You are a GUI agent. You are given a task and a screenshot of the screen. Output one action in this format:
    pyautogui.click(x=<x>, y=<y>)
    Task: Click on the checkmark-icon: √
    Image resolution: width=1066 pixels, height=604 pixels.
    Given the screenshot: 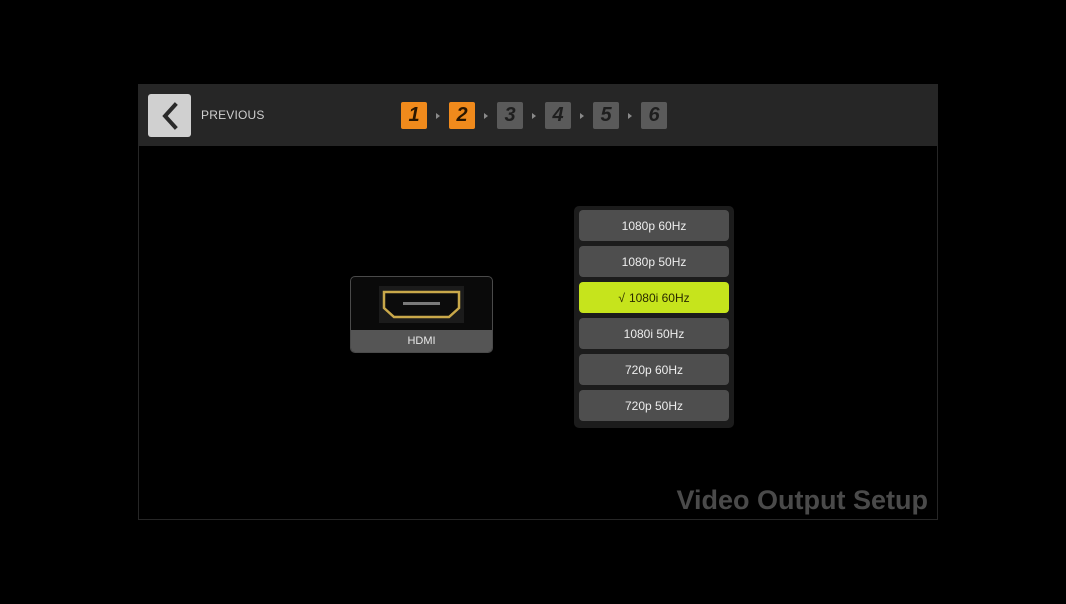 What is the action you would take?
    pyautogui.click(x=621, y=297)
    